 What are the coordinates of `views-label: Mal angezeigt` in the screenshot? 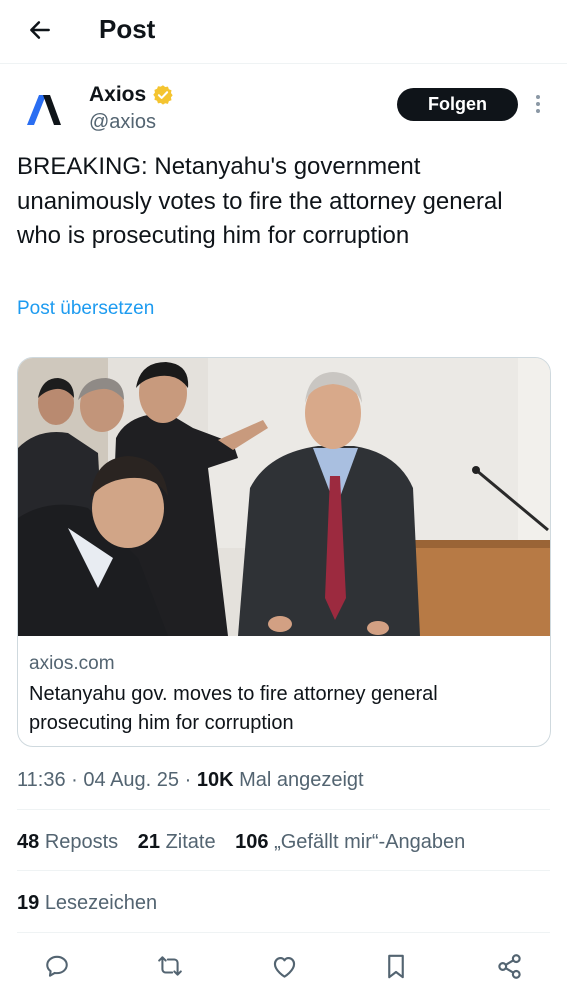 It's located at (301, 780).